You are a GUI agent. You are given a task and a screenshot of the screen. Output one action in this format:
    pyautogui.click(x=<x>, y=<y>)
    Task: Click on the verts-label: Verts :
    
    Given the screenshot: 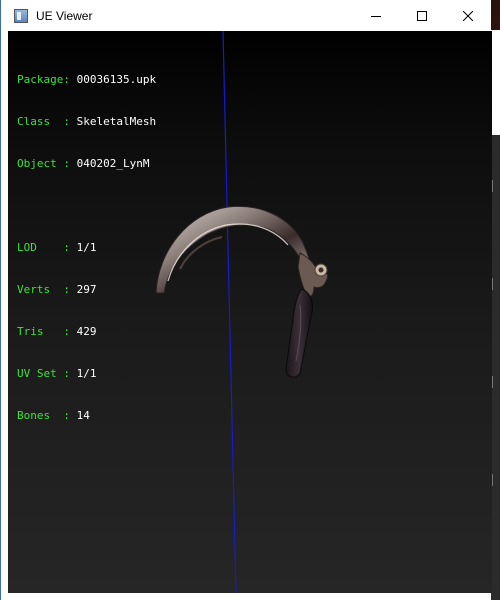 What is the action you would take?
    pyautogui.click(x=43, y=289)
    